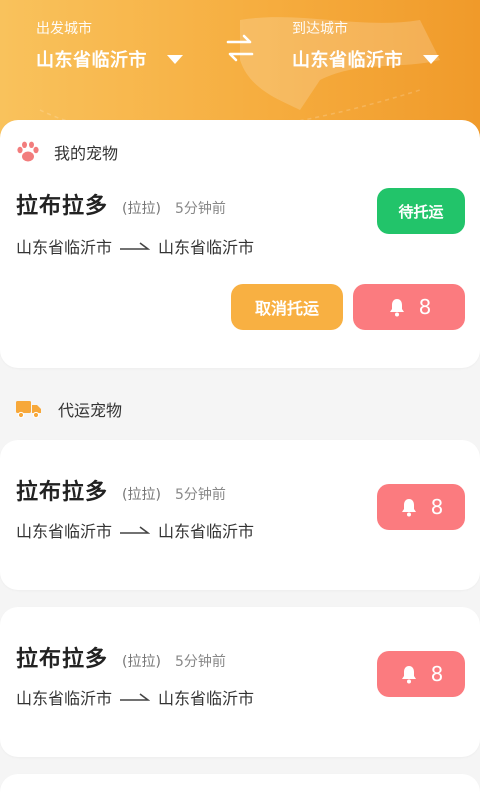 This screenshot has width=480, height=800. What do you see at coordinates (86, 153) in the screenshot?
I see `my-pets-title: 我的宠物` at bounding box center [86, 153].